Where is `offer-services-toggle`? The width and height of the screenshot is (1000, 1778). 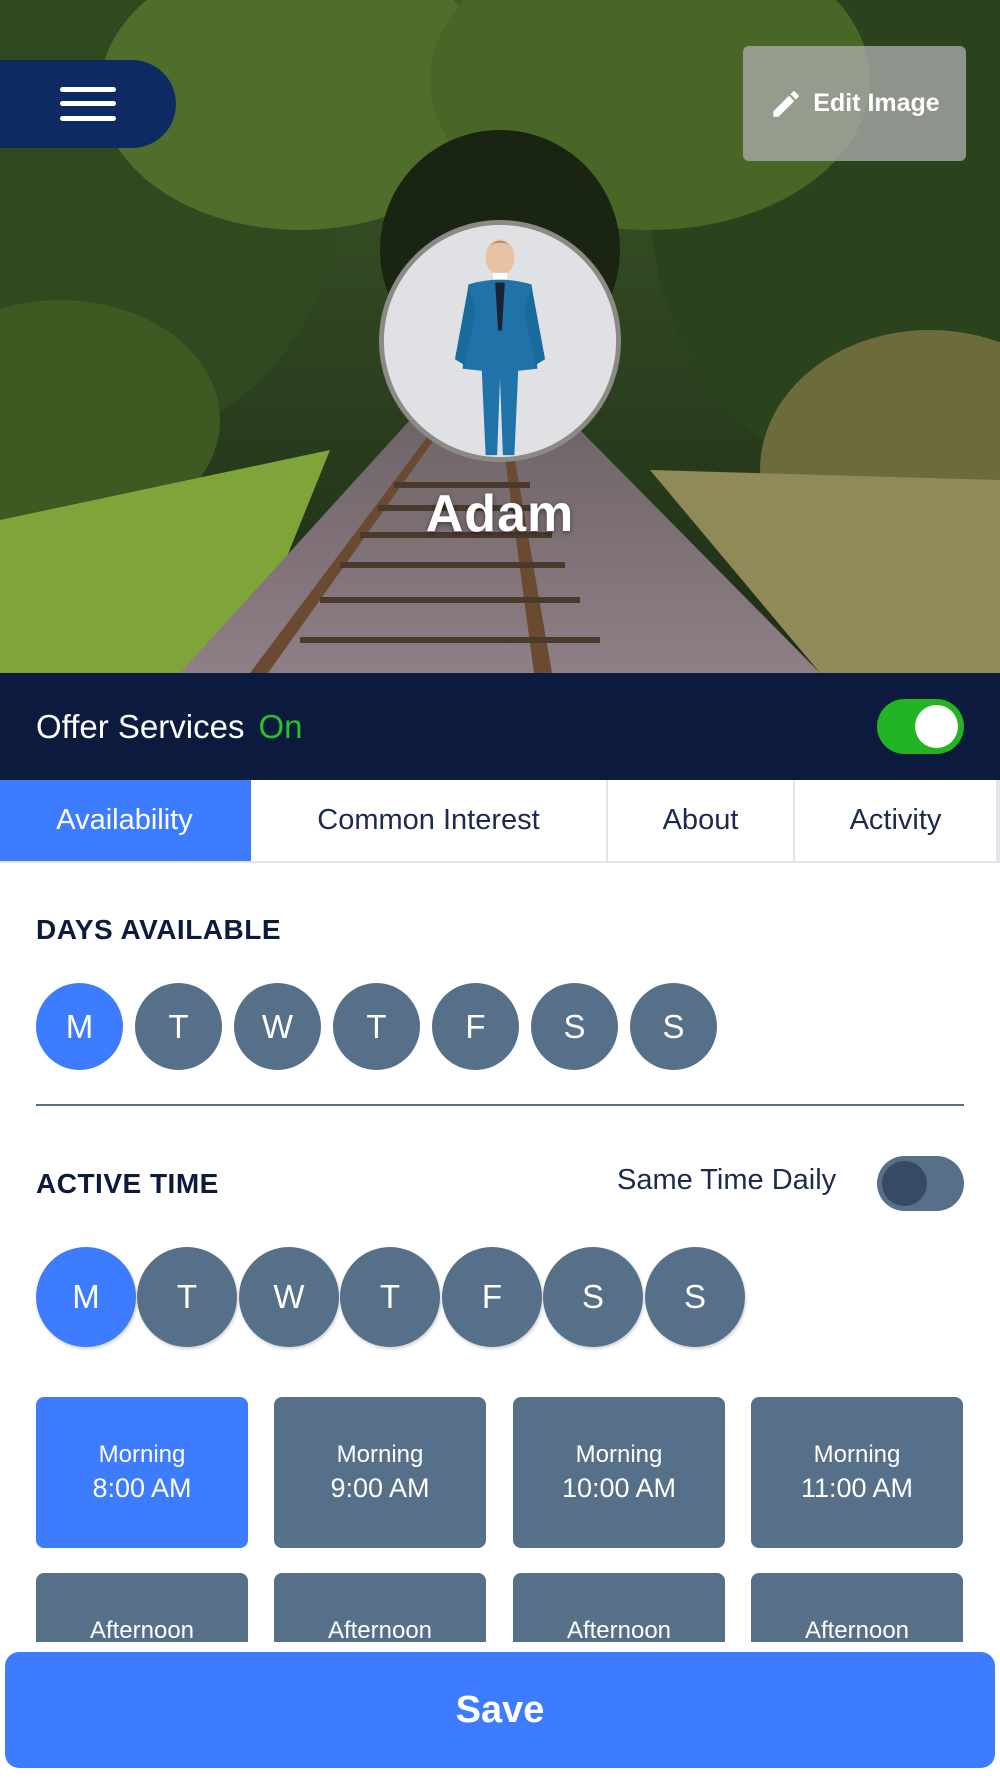
offer-services-toggle is located at coordinates (920, 726).